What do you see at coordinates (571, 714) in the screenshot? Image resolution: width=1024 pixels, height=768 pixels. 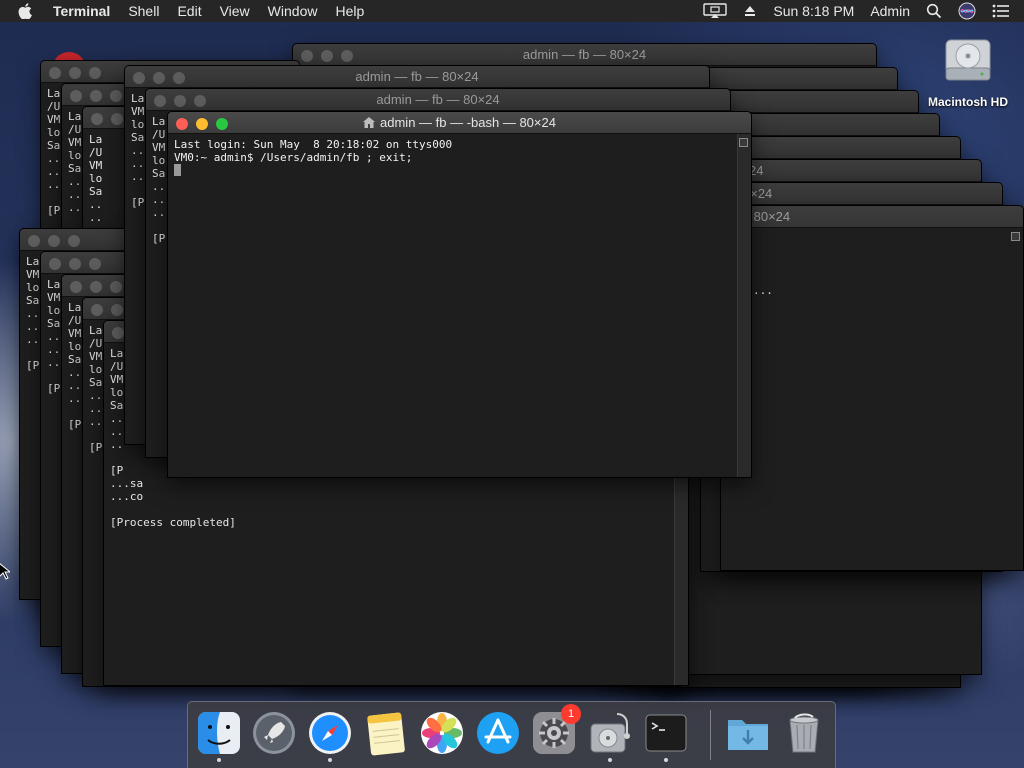 I see `notification-badge: 1` at bounding box center [571, 714].